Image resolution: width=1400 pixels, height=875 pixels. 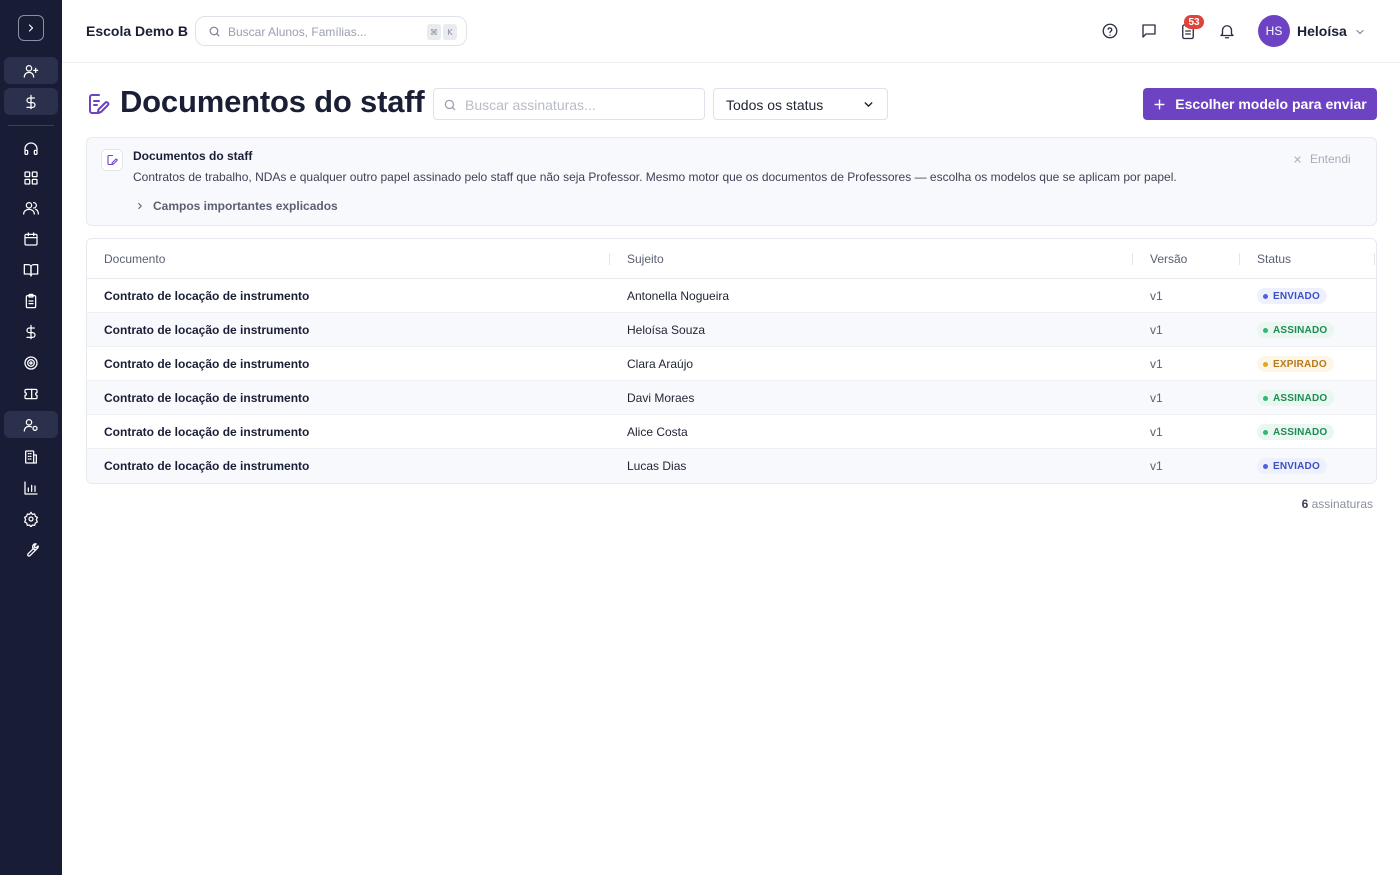 I want to click on chevron-down-icon, so click(x=1360, y=32).